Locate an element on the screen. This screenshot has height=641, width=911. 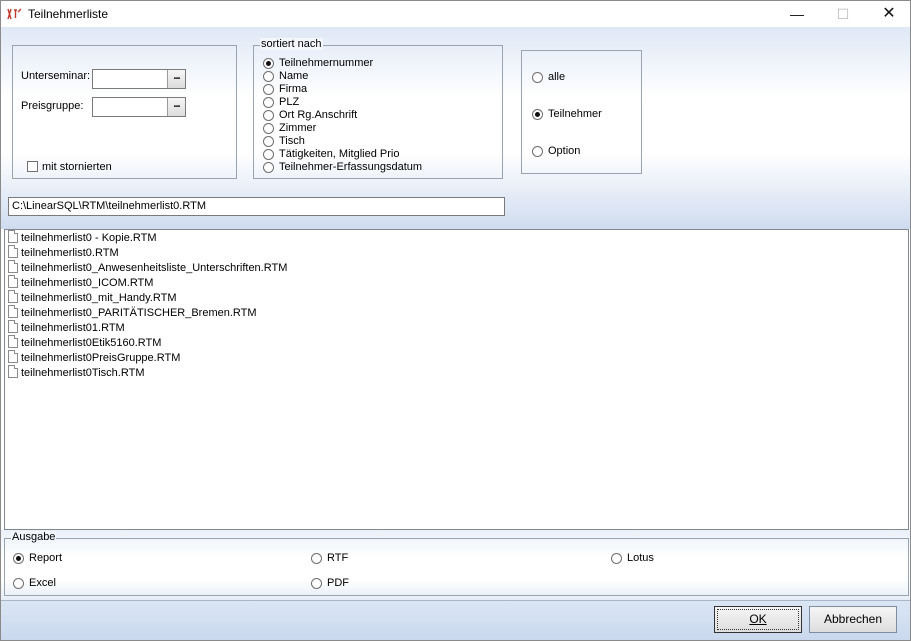
list-item: teilnehmerlist0 - Kopie.RTM is located at coordinates (82, 237).